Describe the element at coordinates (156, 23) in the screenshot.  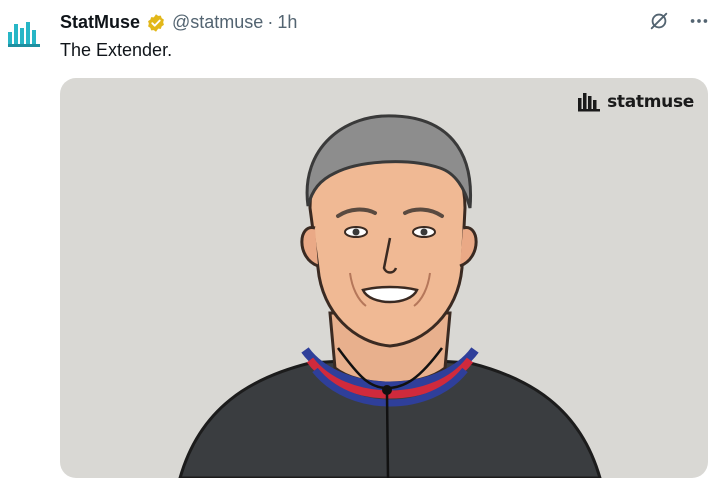
I see `verified-badge-icon` at that location.